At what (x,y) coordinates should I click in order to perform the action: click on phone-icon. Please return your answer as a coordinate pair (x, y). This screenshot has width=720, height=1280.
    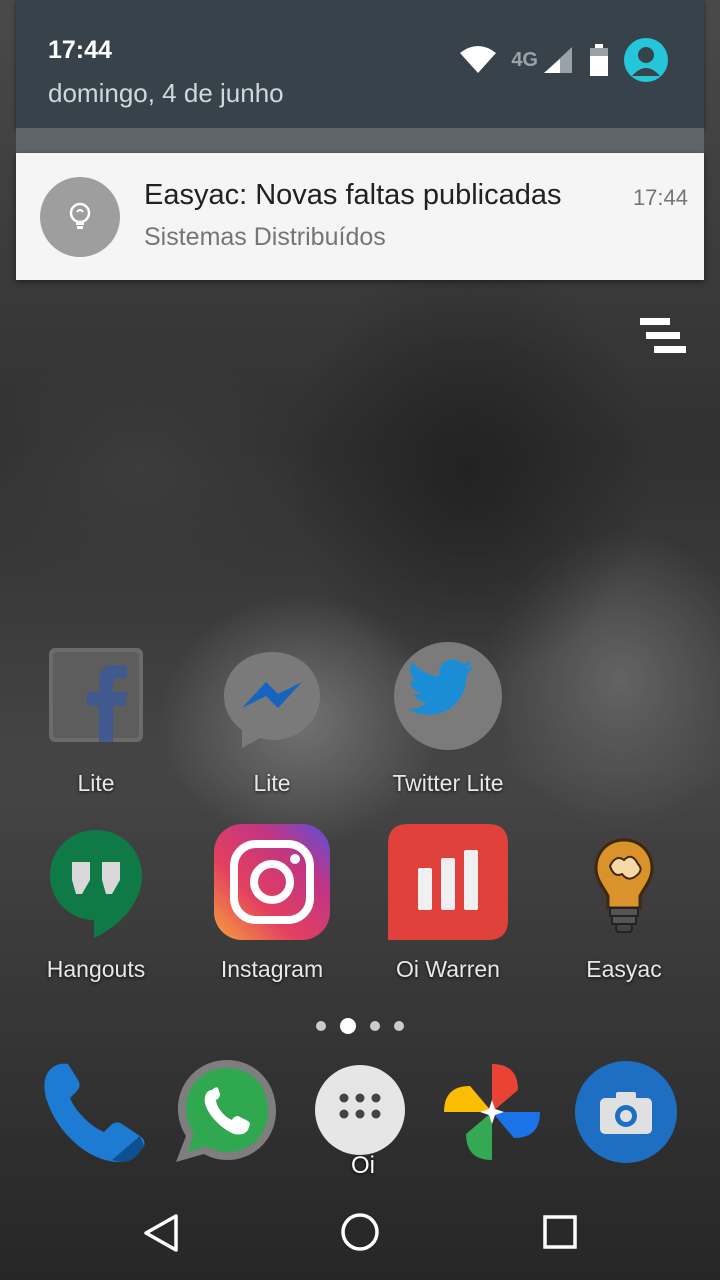
    Looking at the image, I should click on (95, 1113).